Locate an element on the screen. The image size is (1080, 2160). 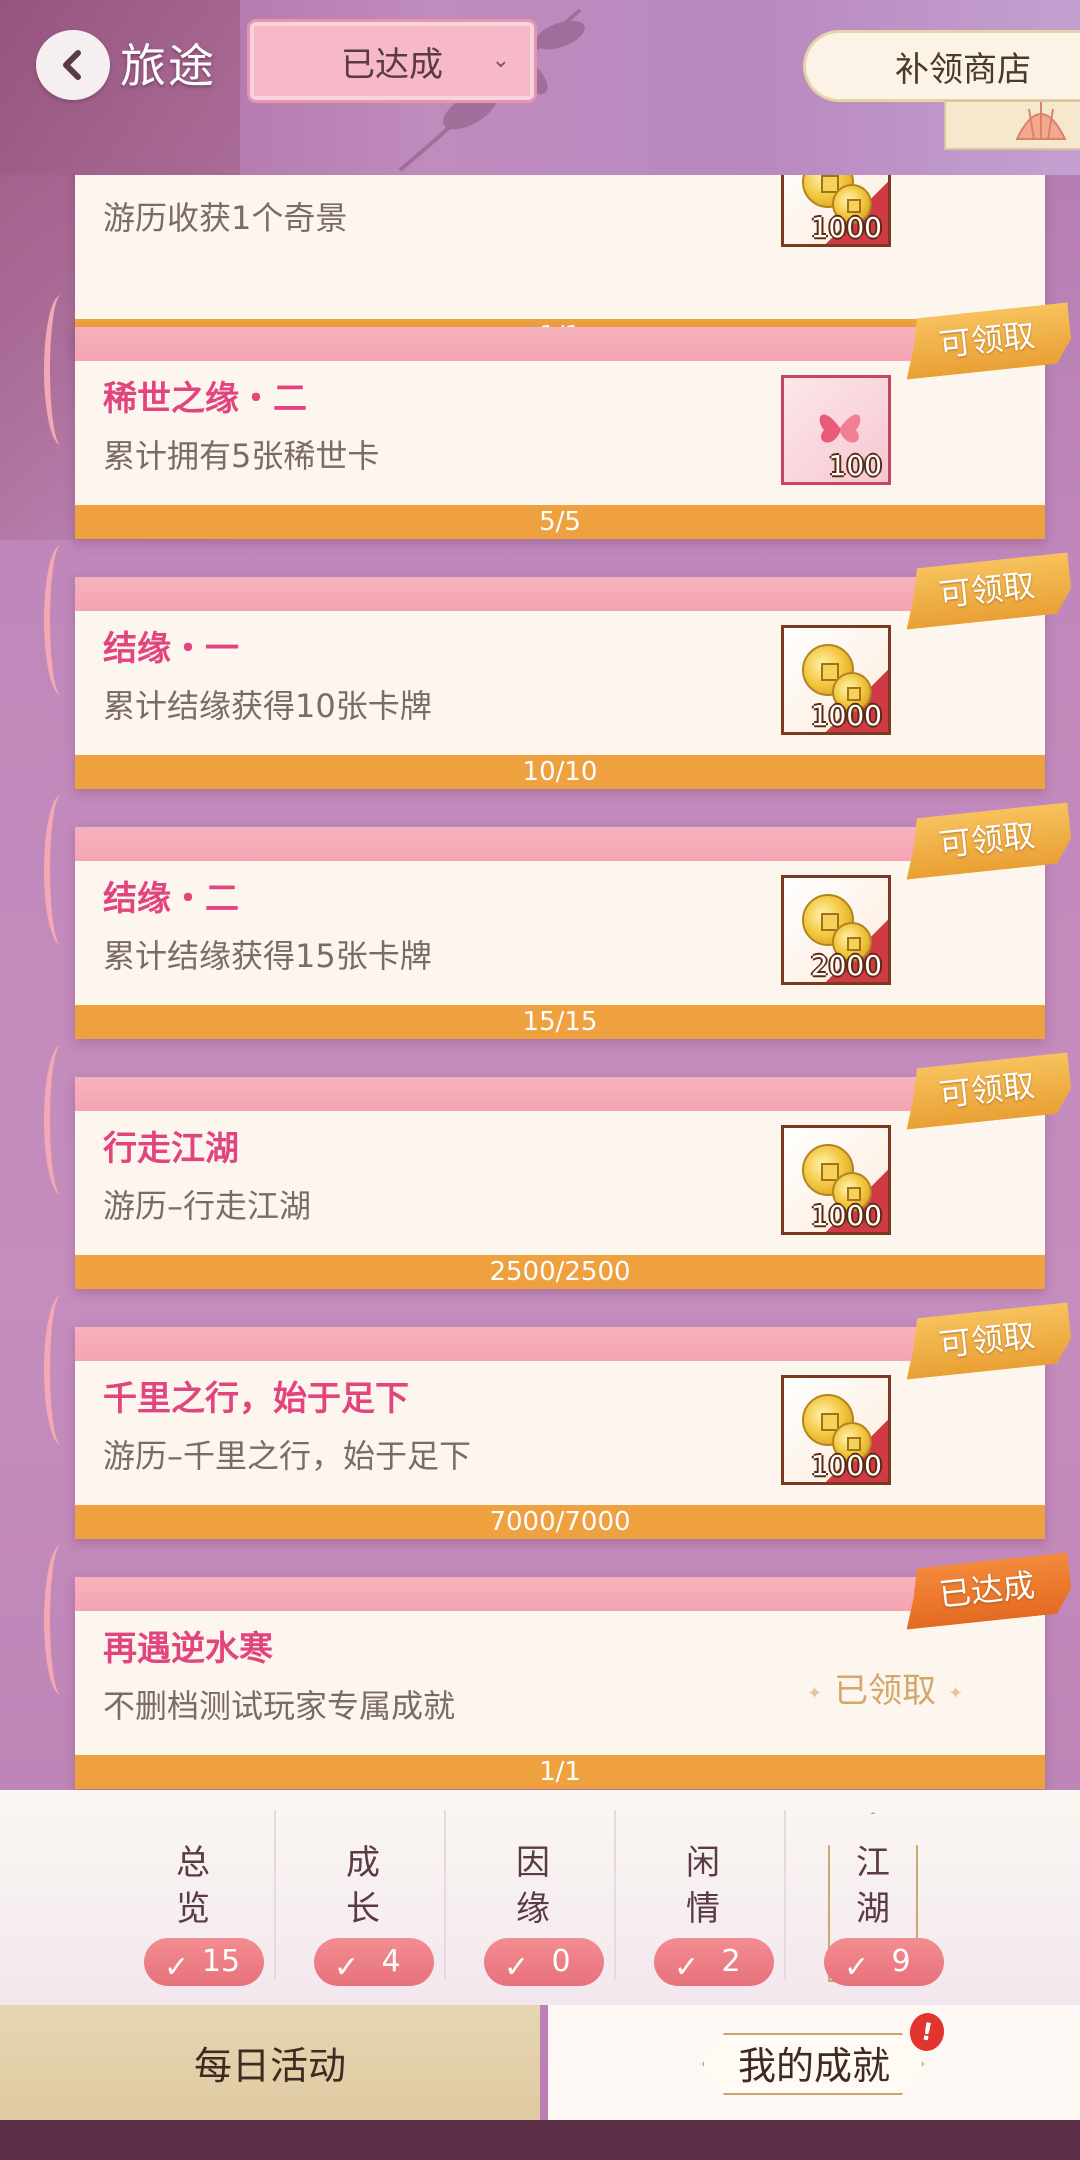
achievement-title: 再遇逆水寒 is located at coordinates (188, 1649).